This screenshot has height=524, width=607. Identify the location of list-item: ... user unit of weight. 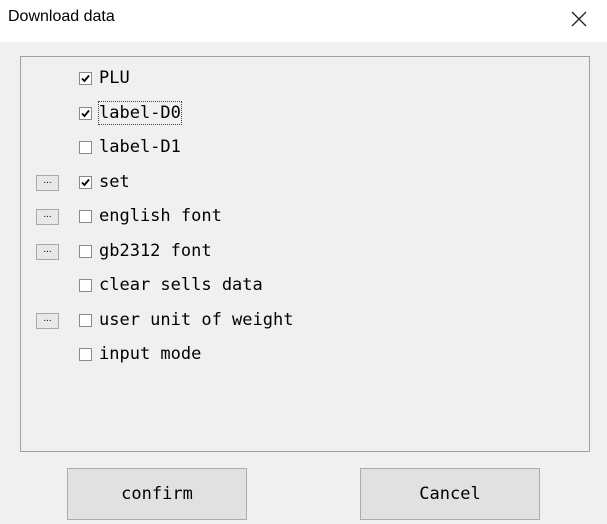
(301, 321).